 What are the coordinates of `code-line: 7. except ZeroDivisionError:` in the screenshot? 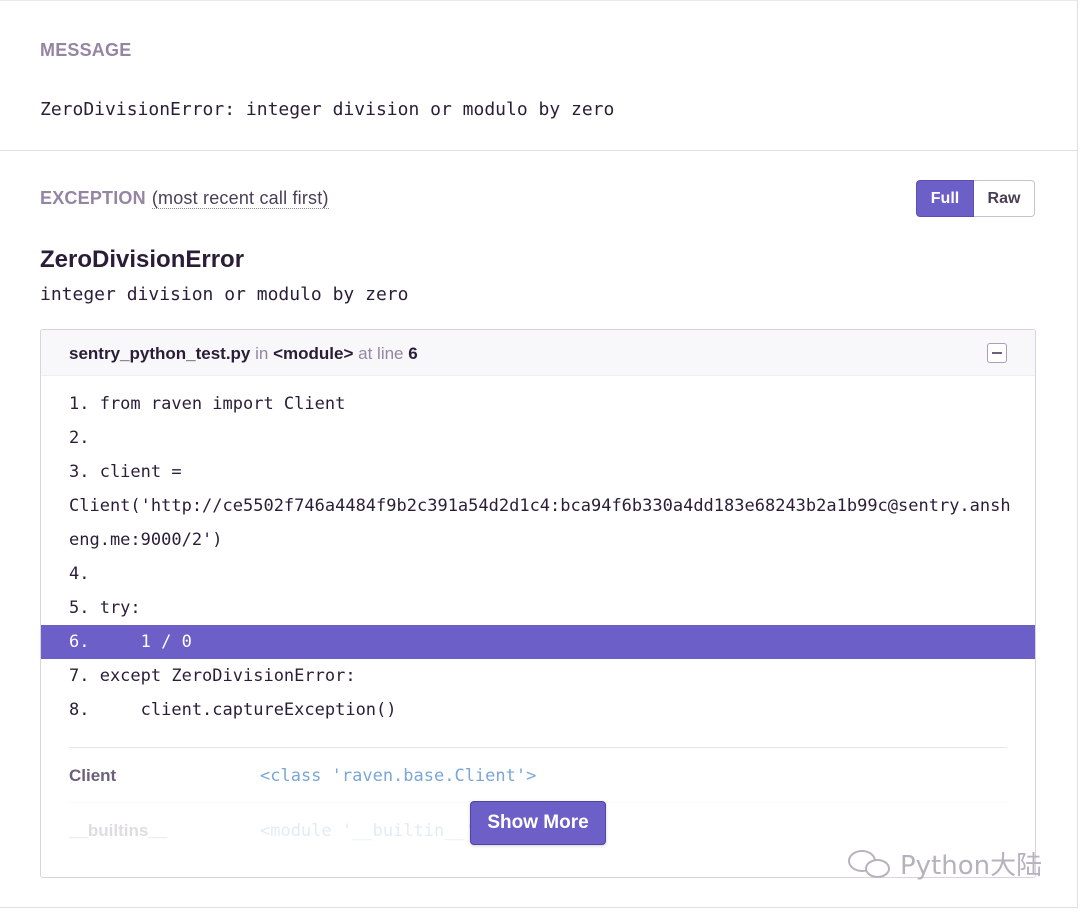 It's located at (212, 676).